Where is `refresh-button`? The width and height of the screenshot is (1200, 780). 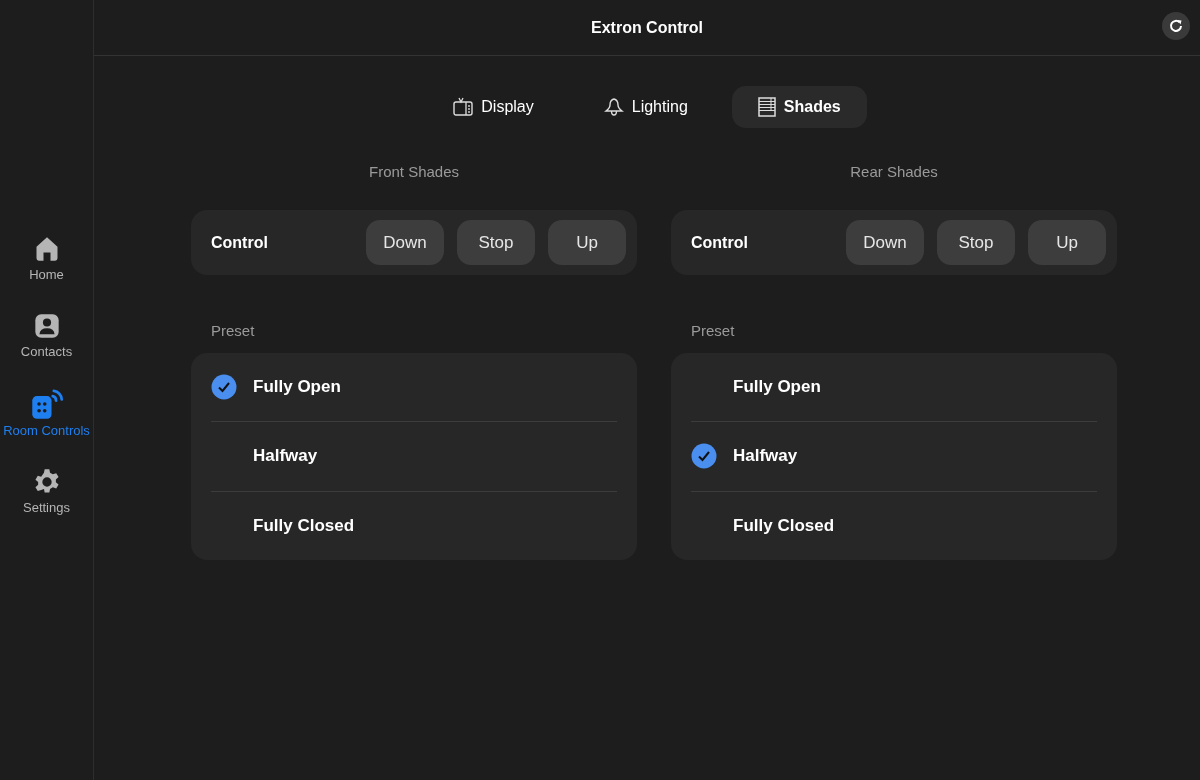 refresh-button is located at coordinates (1176, 26).